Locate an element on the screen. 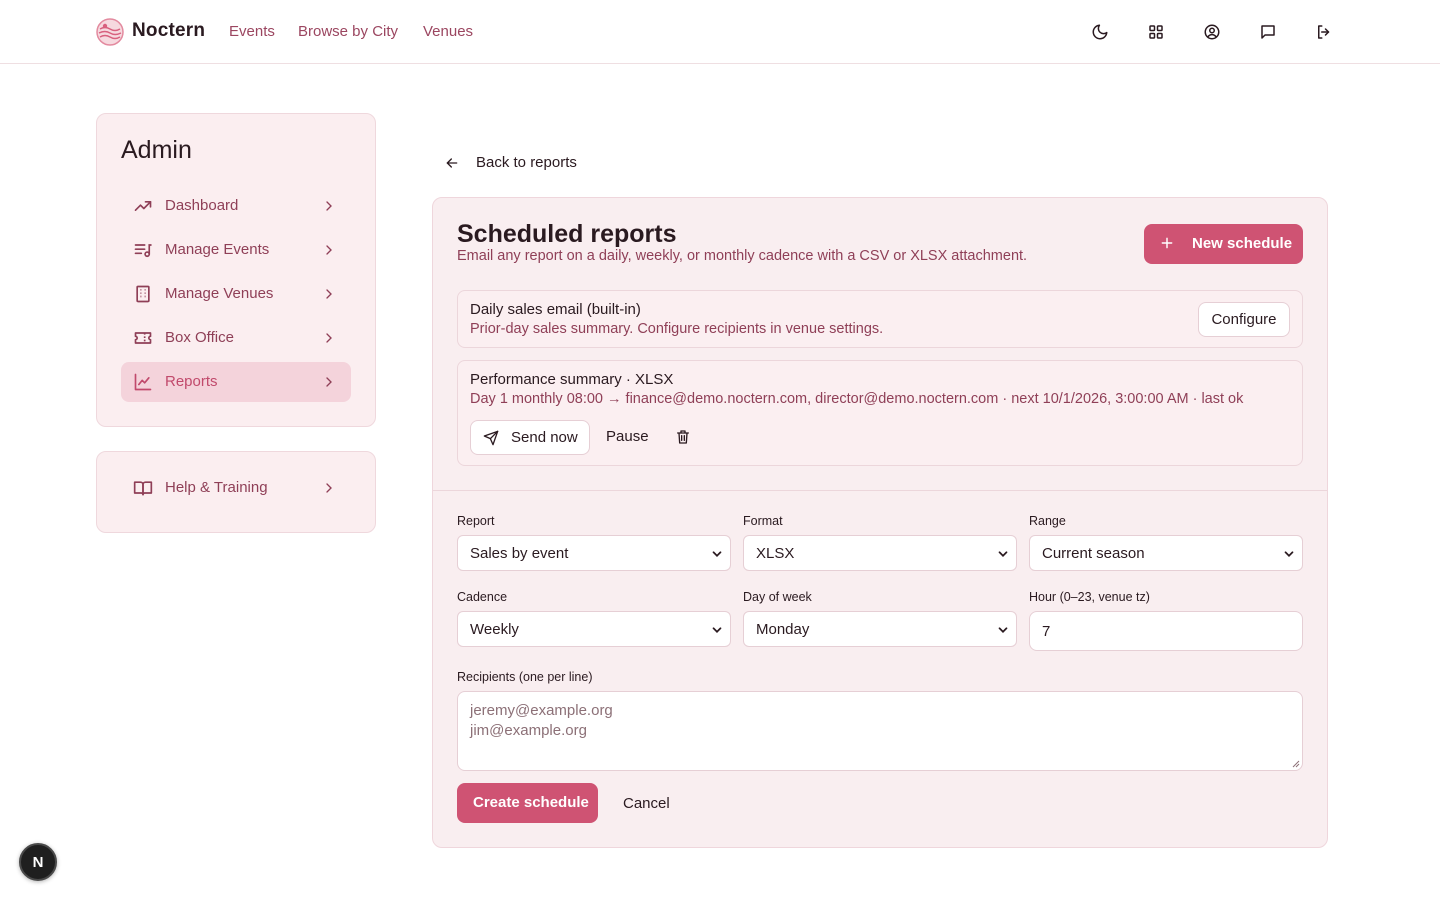  pause-button: Pause is located at coordinates (627, 436).